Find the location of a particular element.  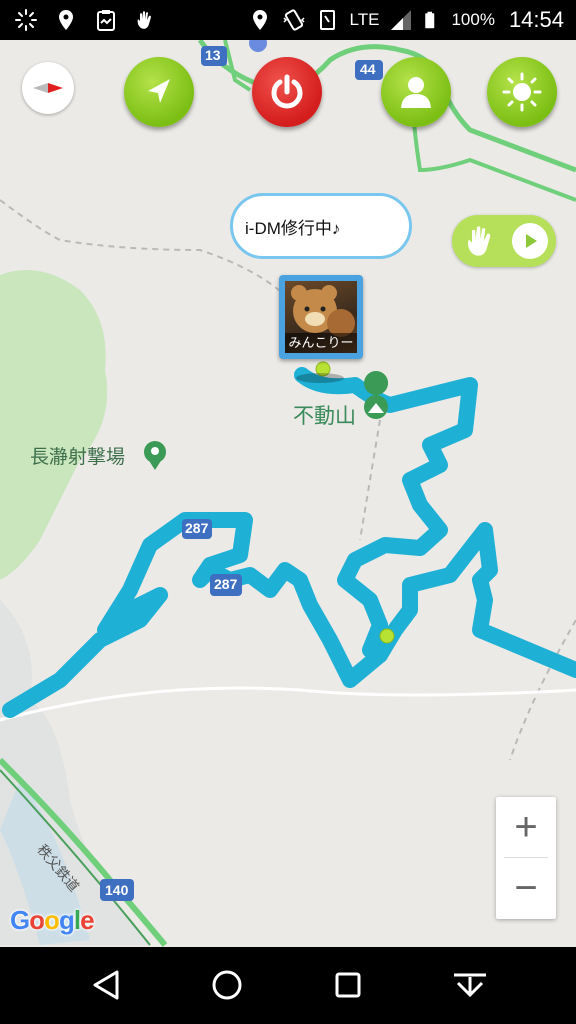

zoom-out-button: − is located at coordinates (526, 888).